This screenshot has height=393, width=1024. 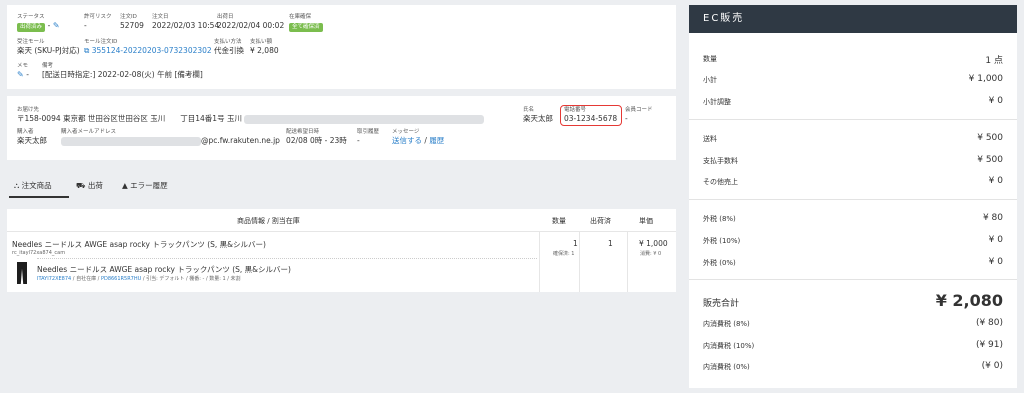 I want to click on tab-products: ⛬ 注文商品, so click(x=33, y=185).